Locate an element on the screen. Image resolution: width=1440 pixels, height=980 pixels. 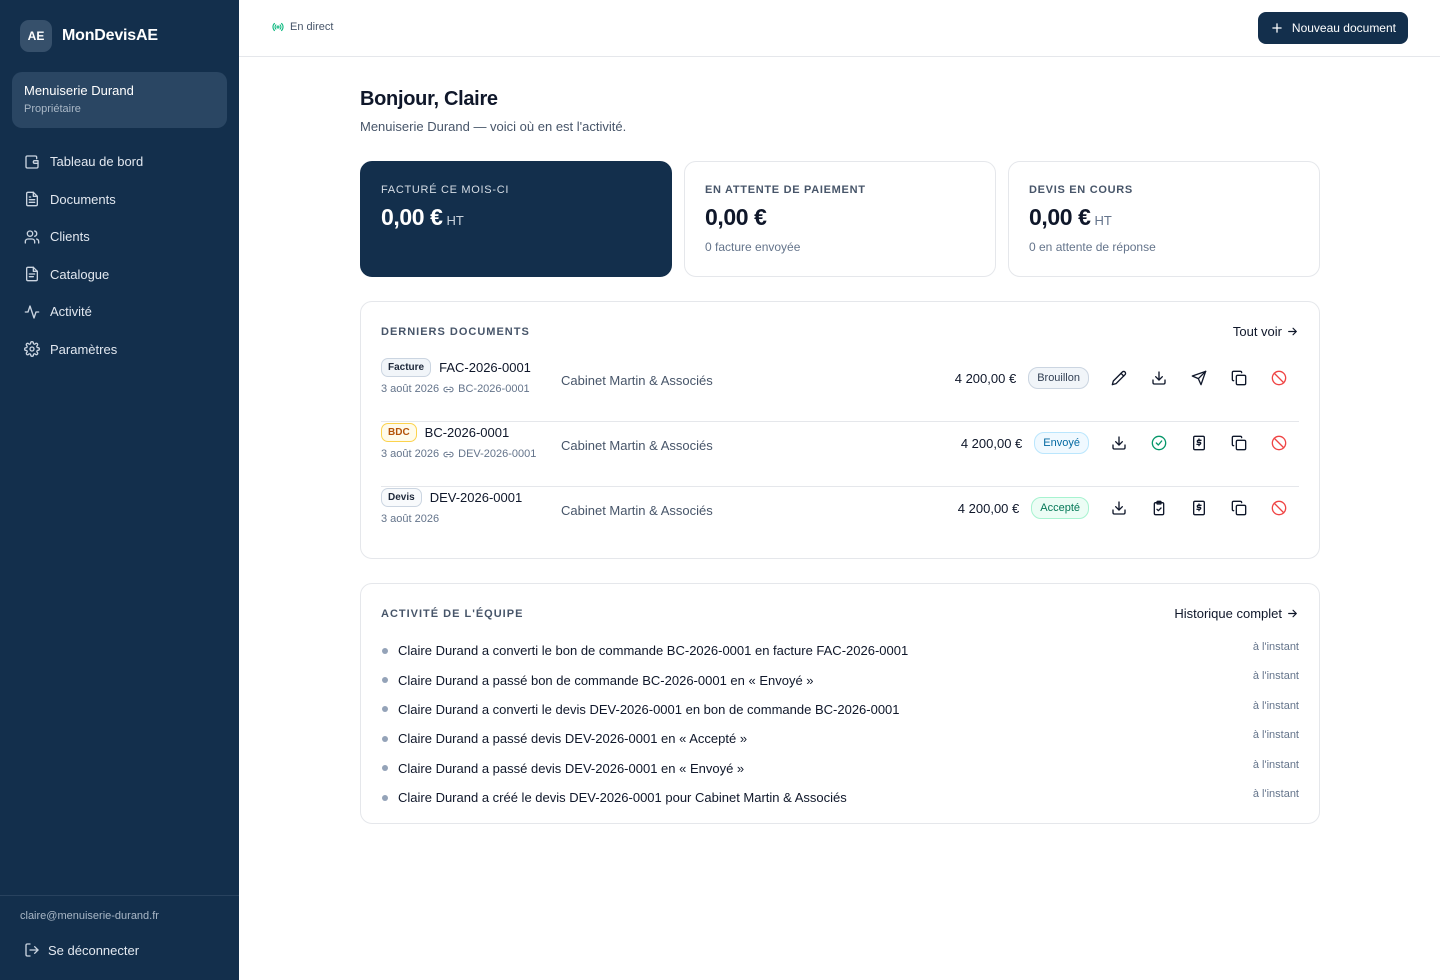
pencil-icon is located at coordinates (1119, 378).